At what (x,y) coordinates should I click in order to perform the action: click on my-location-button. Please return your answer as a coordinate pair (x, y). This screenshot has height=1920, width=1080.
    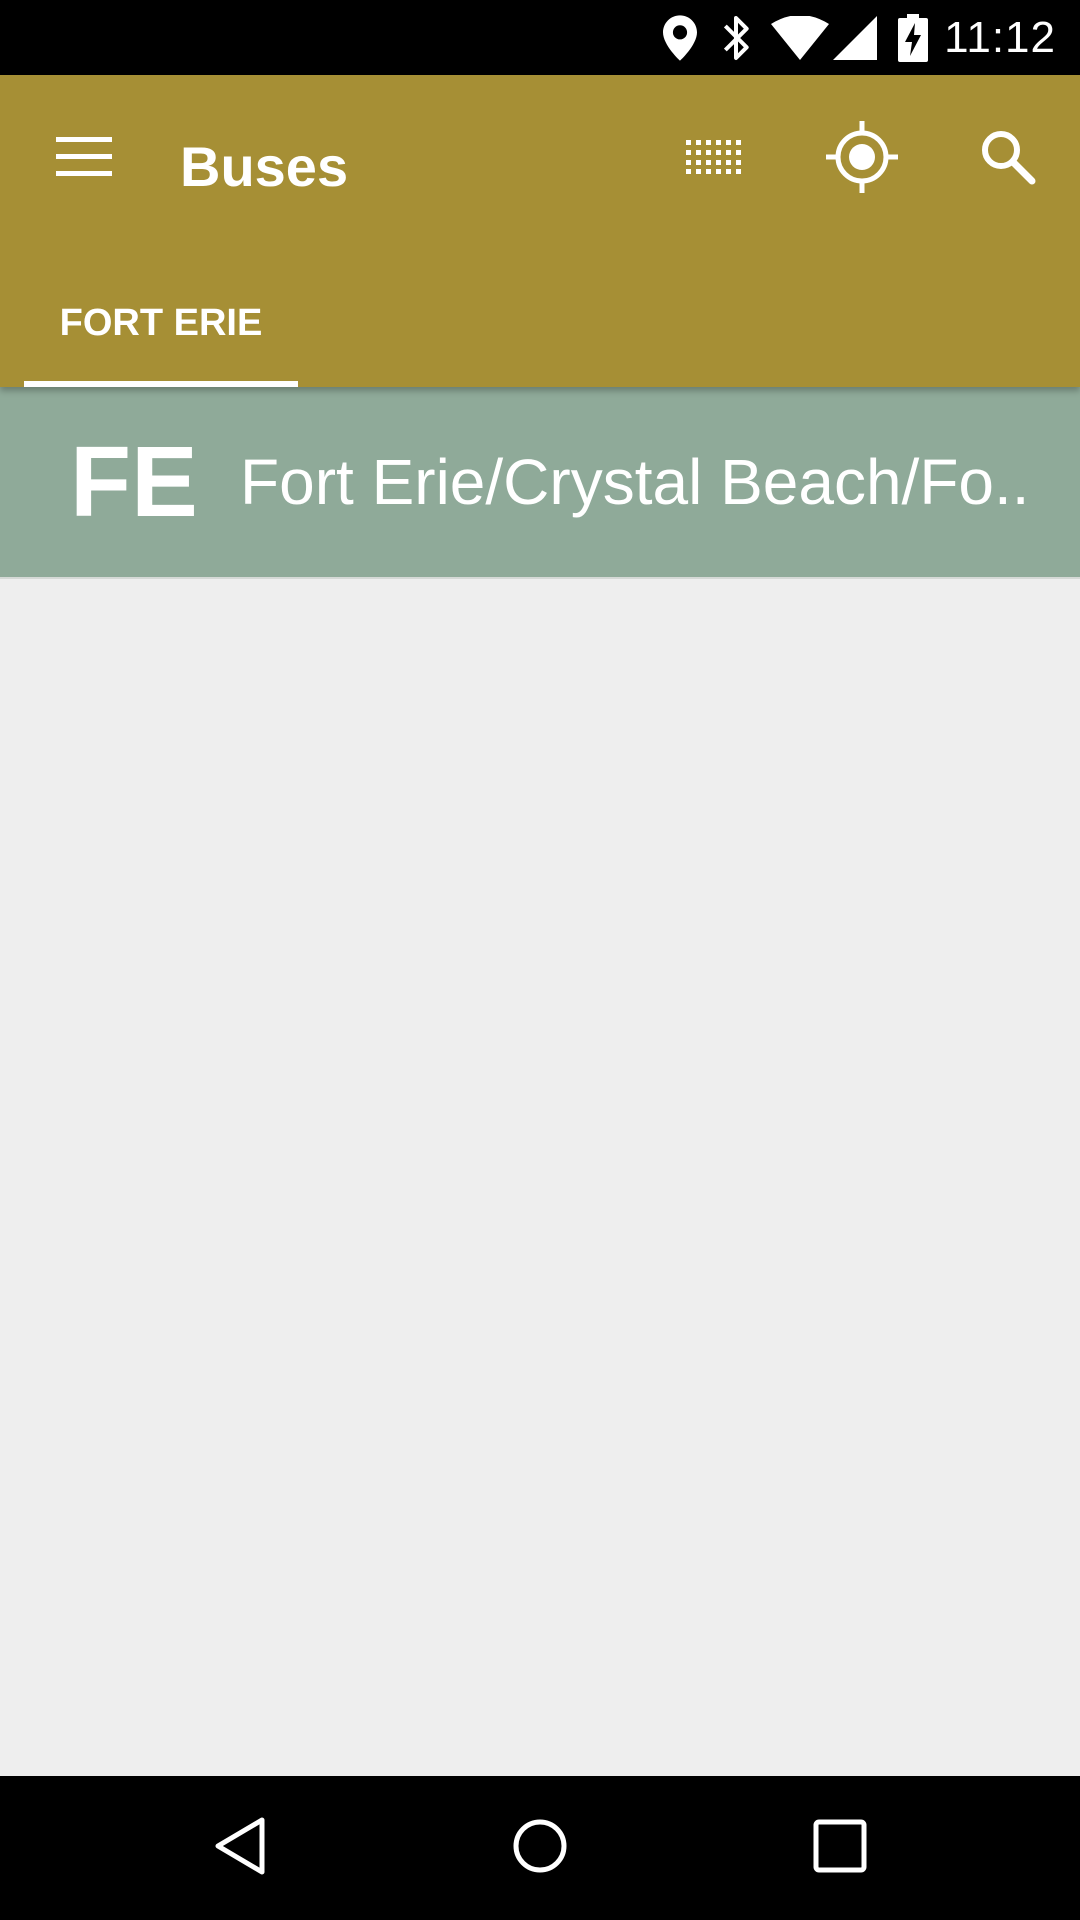
    Looking at the image, I should click on (862, 159).